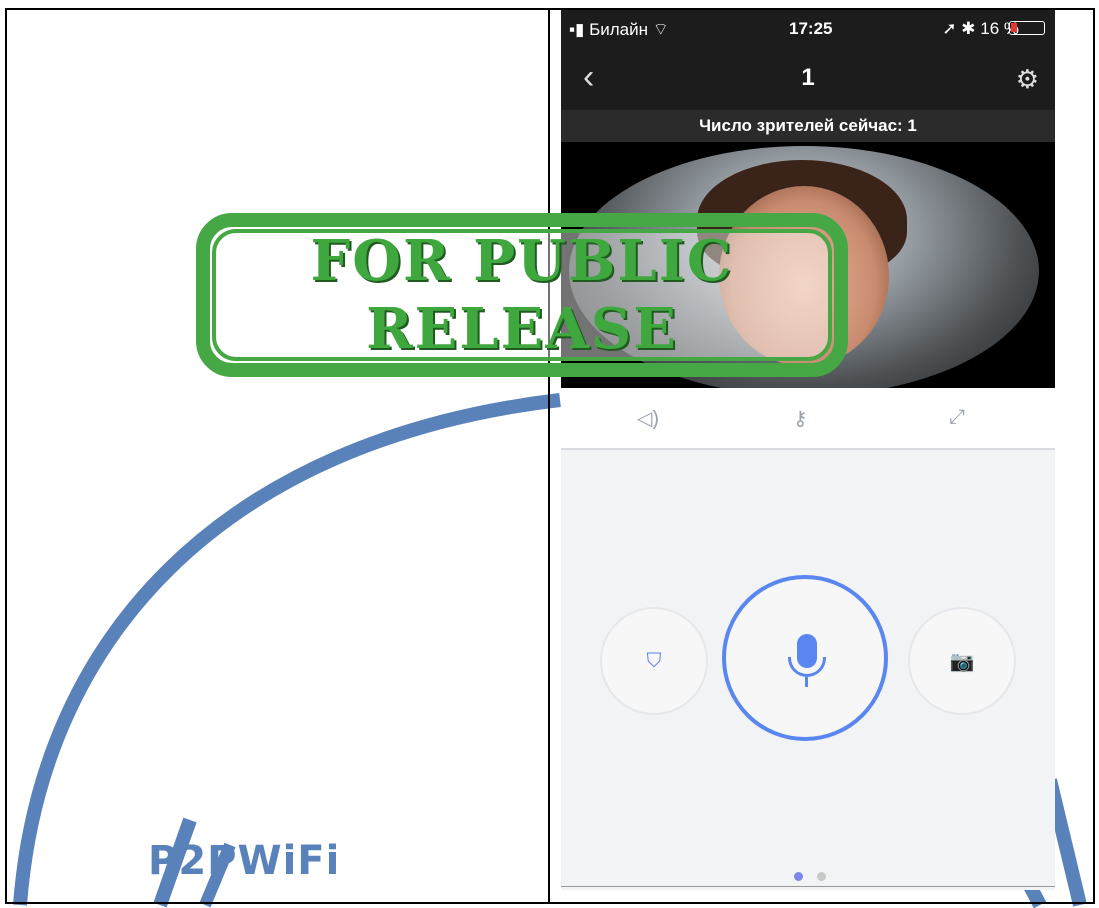  I want to click on microphone-button, so click(805, 658).